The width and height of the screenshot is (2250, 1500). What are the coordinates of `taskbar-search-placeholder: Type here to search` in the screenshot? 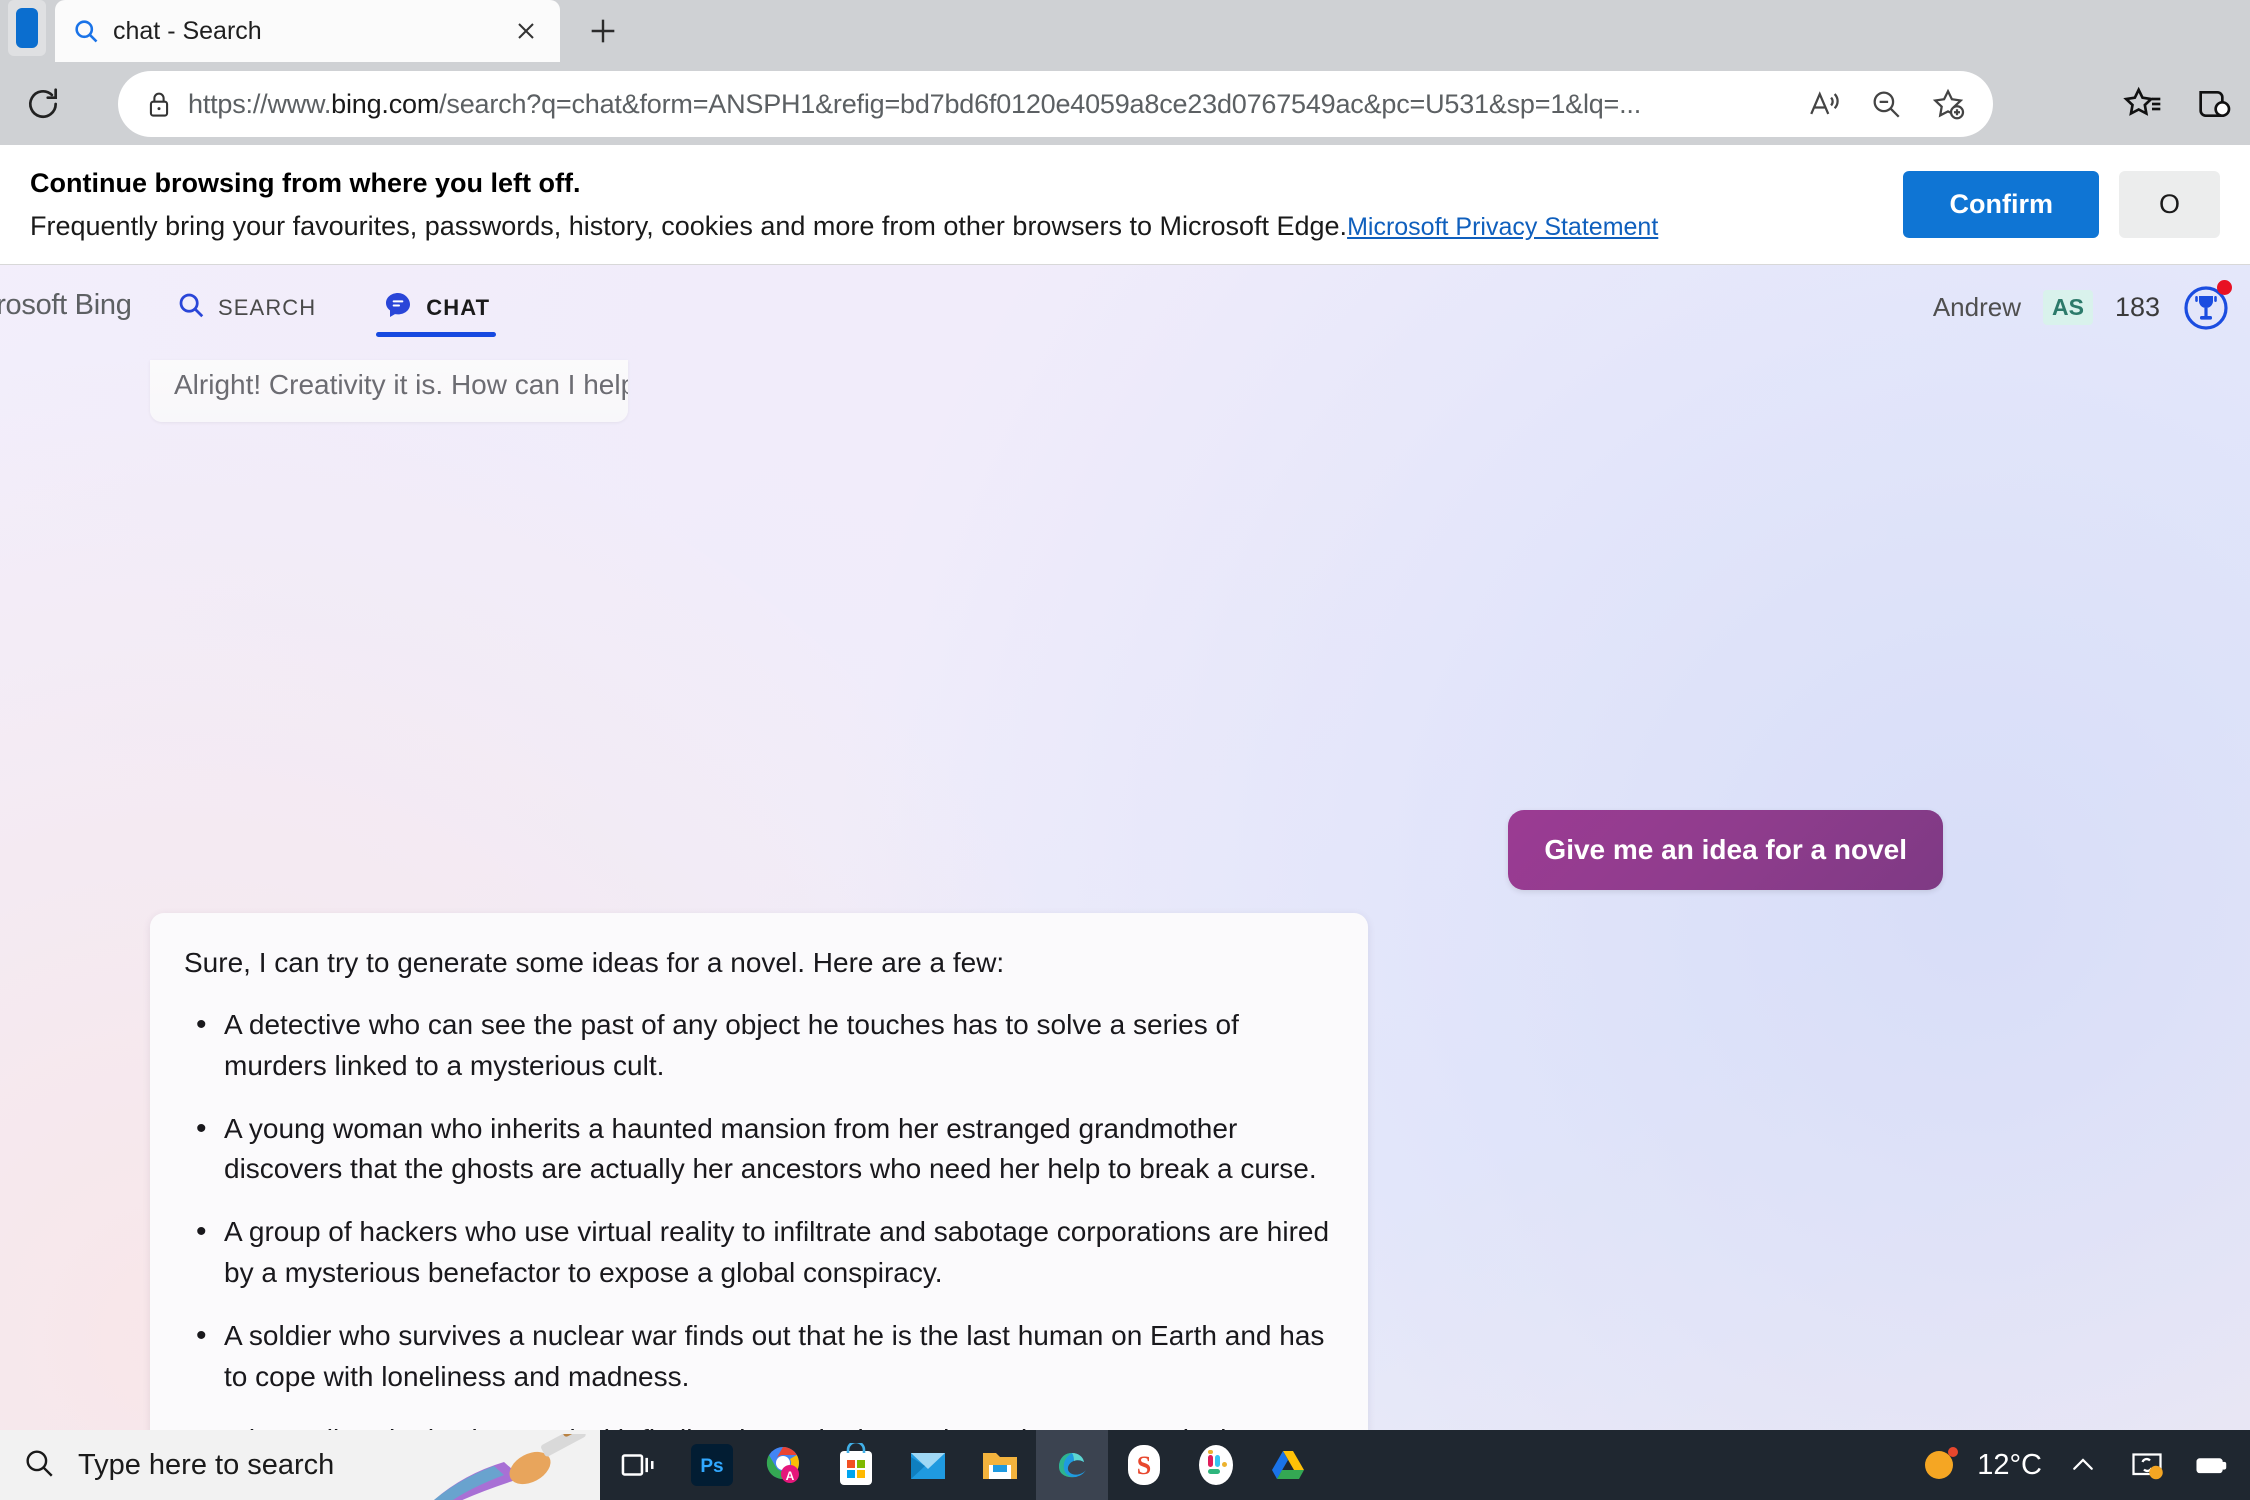 It's located at (206, 1464).